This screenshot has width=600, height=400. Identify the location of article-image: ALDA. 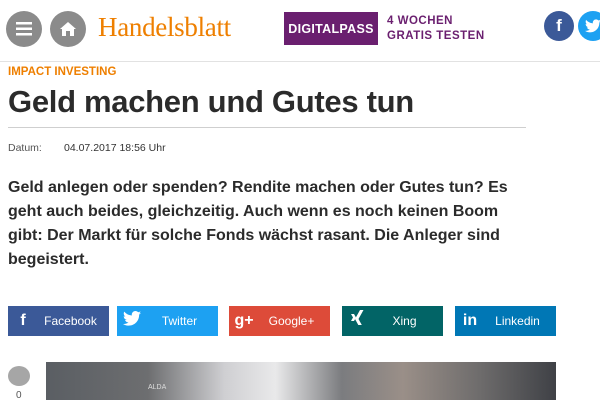
(301, 381).